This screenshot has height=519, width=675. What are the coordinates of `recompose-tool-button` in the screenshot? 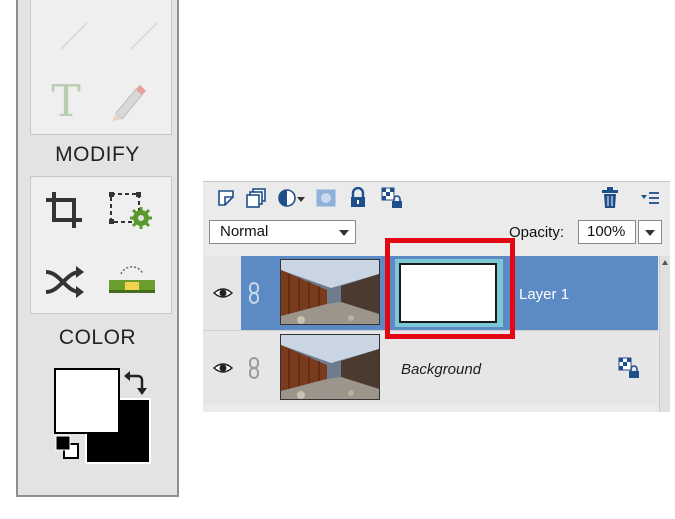 It's located at (132, 210).